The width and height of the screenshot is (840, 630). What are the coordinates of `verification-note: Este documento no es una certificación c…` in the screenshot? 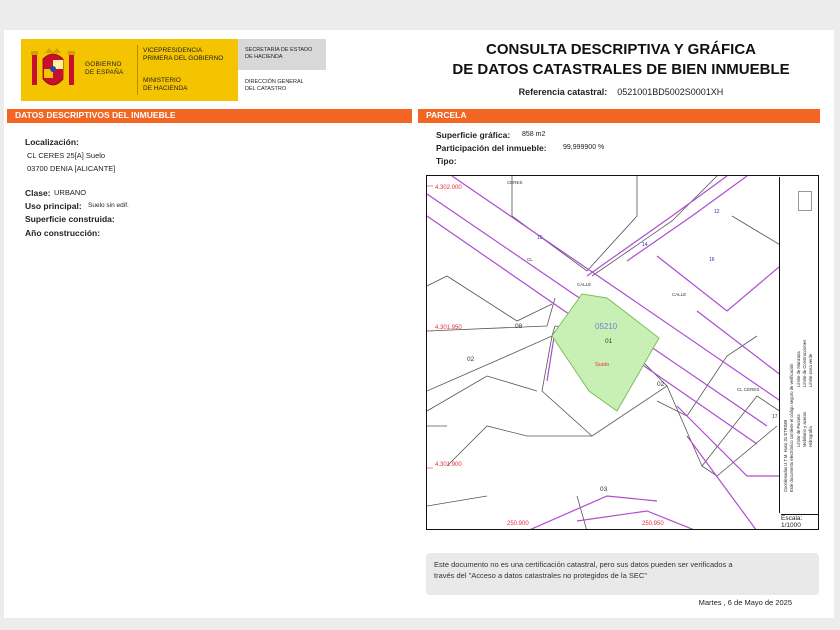 It's located at (622, 574).